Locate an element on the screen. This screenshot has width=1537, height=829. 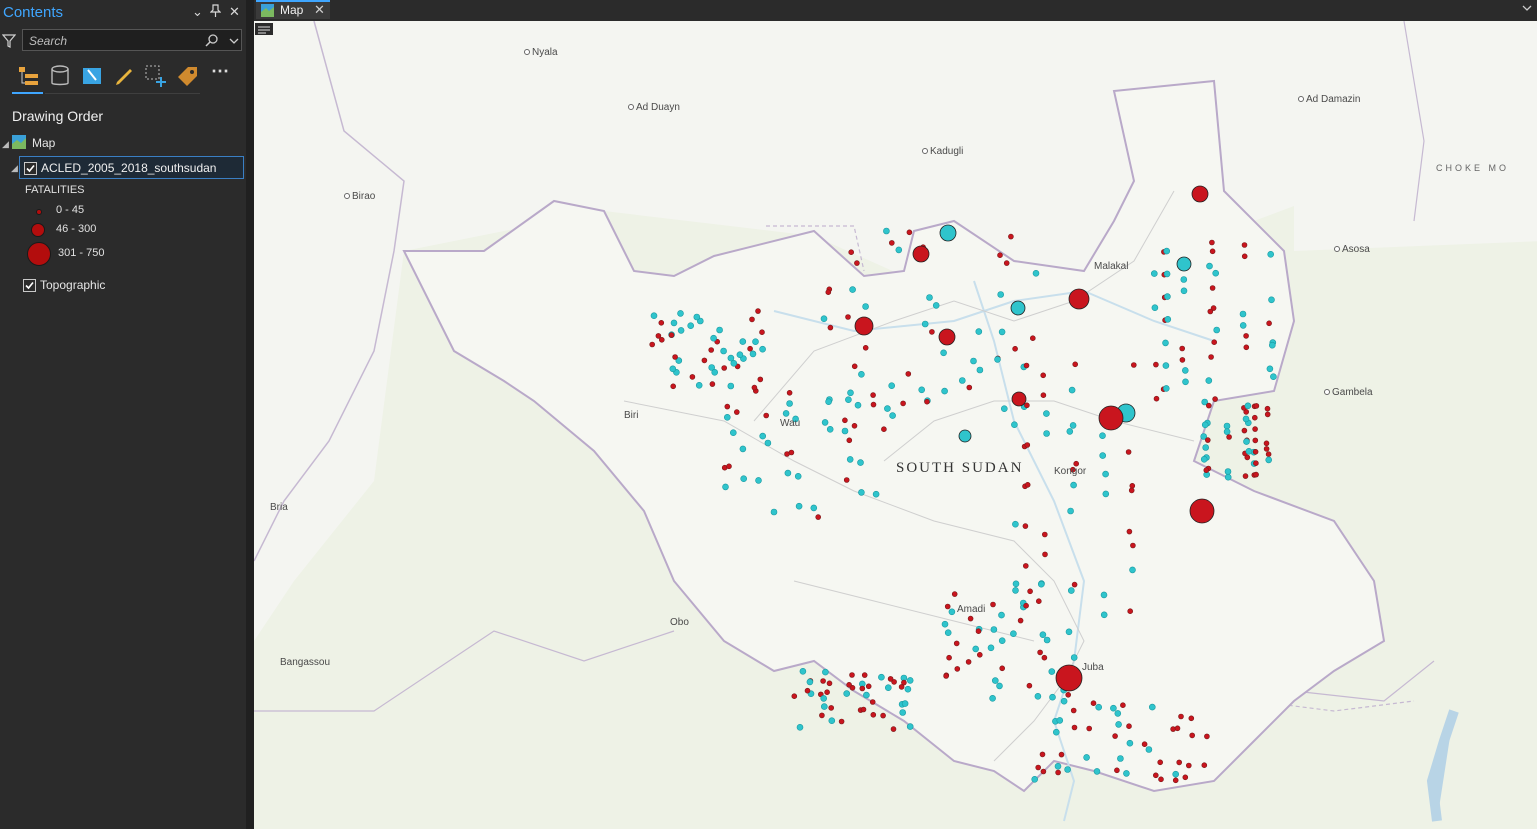
map-overflow-icon is located at coordinates (264, 29).